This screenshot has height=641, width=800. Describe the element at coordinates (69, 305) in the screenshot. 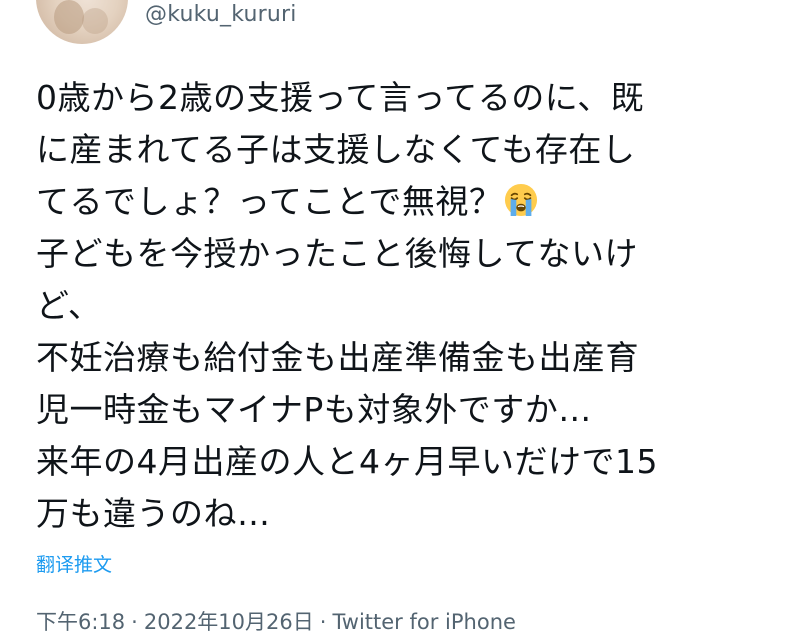

I see `tweet-line: ど、` at that location.